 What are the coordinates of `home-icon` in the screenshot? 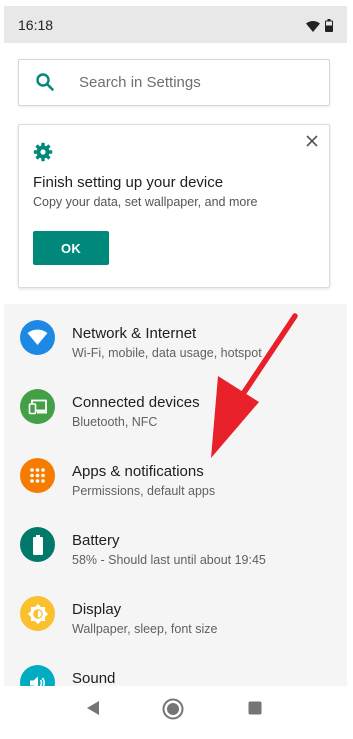 It's located at (173, 711).